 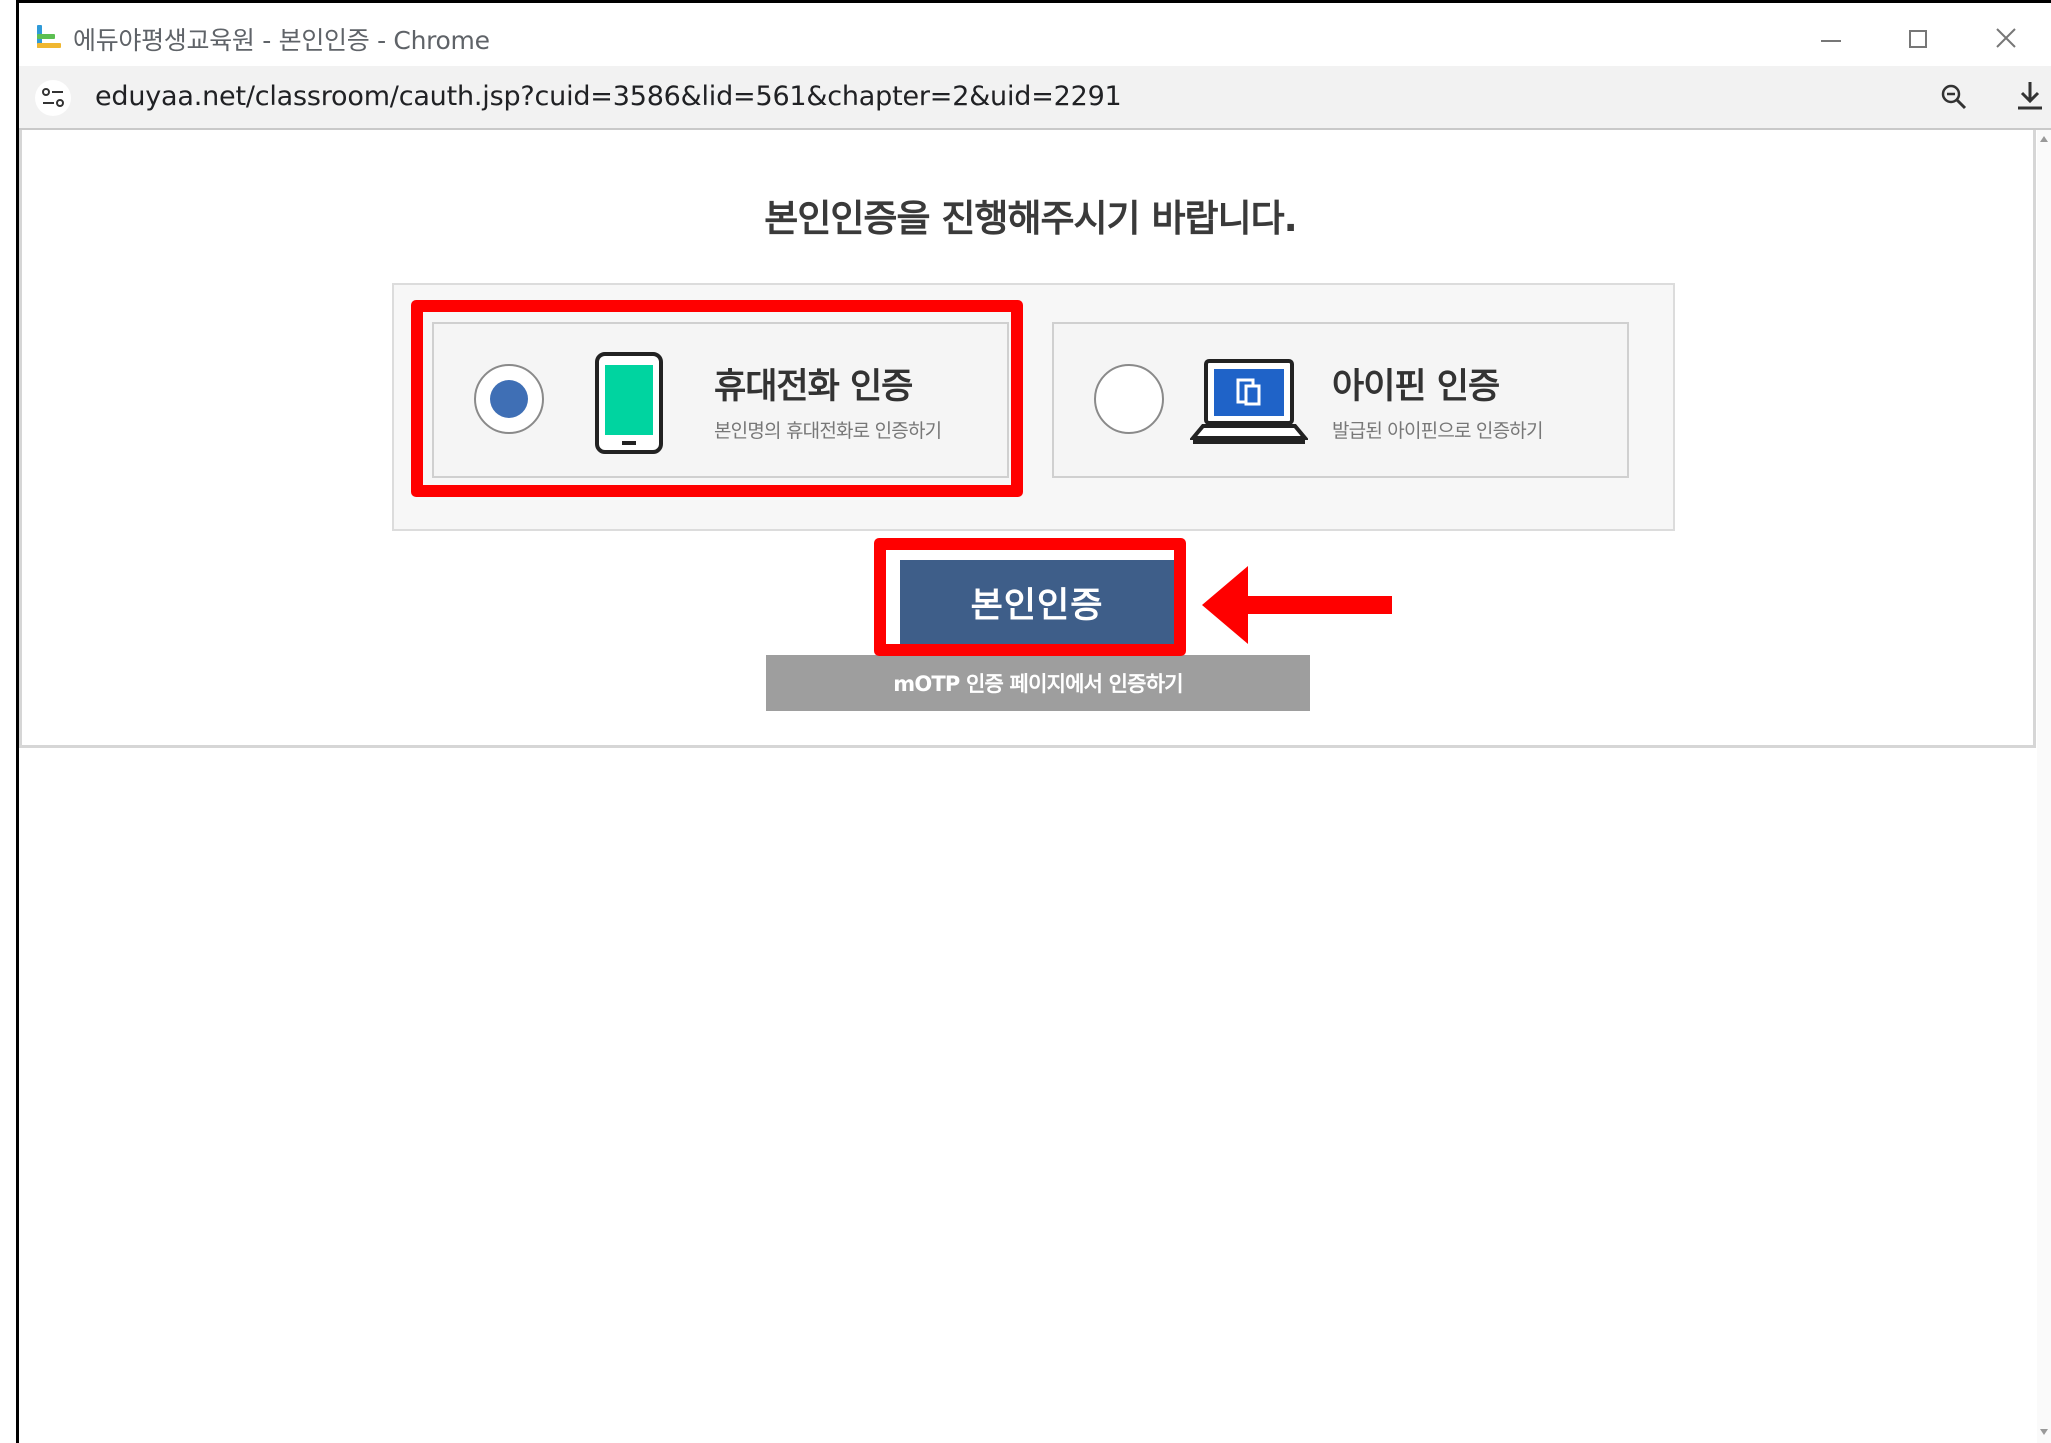 I want to click on close-icon, so click(x=2006, y=38).